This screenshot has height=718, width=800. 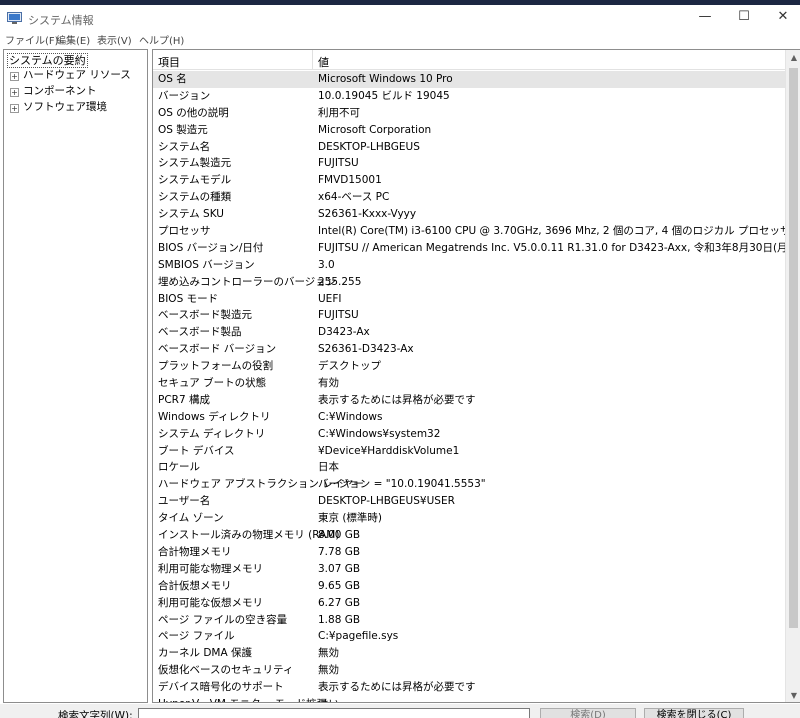 I want to click on row-item-value: 7.78 GB, so click(x=339, y=551).